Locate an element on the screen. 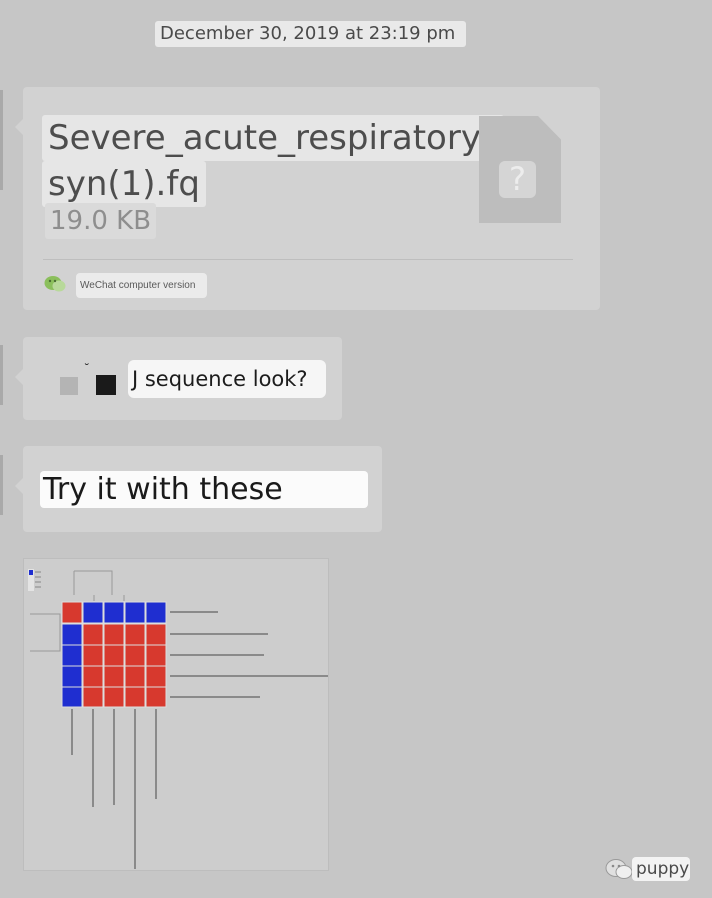  black-square-emoji is located at coordinates (106, 385).